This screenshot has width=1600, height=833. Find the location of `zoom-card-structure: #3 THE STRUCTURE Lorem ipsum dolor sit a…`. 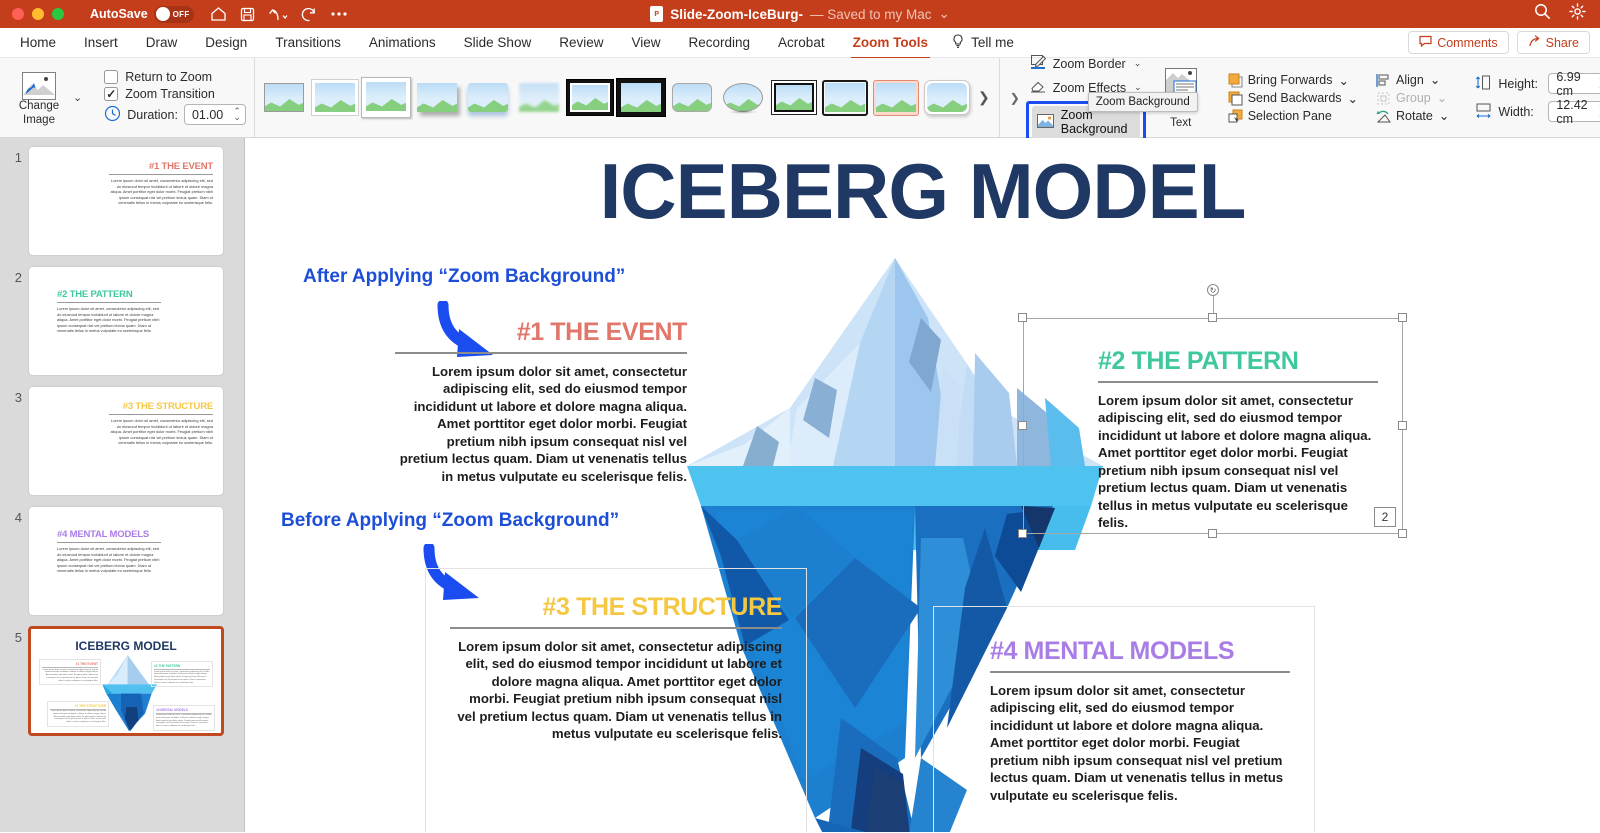

zoom-card-structure: #3 THE STRUCTURE Lorem ipsum dolor sit a… is located at coordinates (616, 700).